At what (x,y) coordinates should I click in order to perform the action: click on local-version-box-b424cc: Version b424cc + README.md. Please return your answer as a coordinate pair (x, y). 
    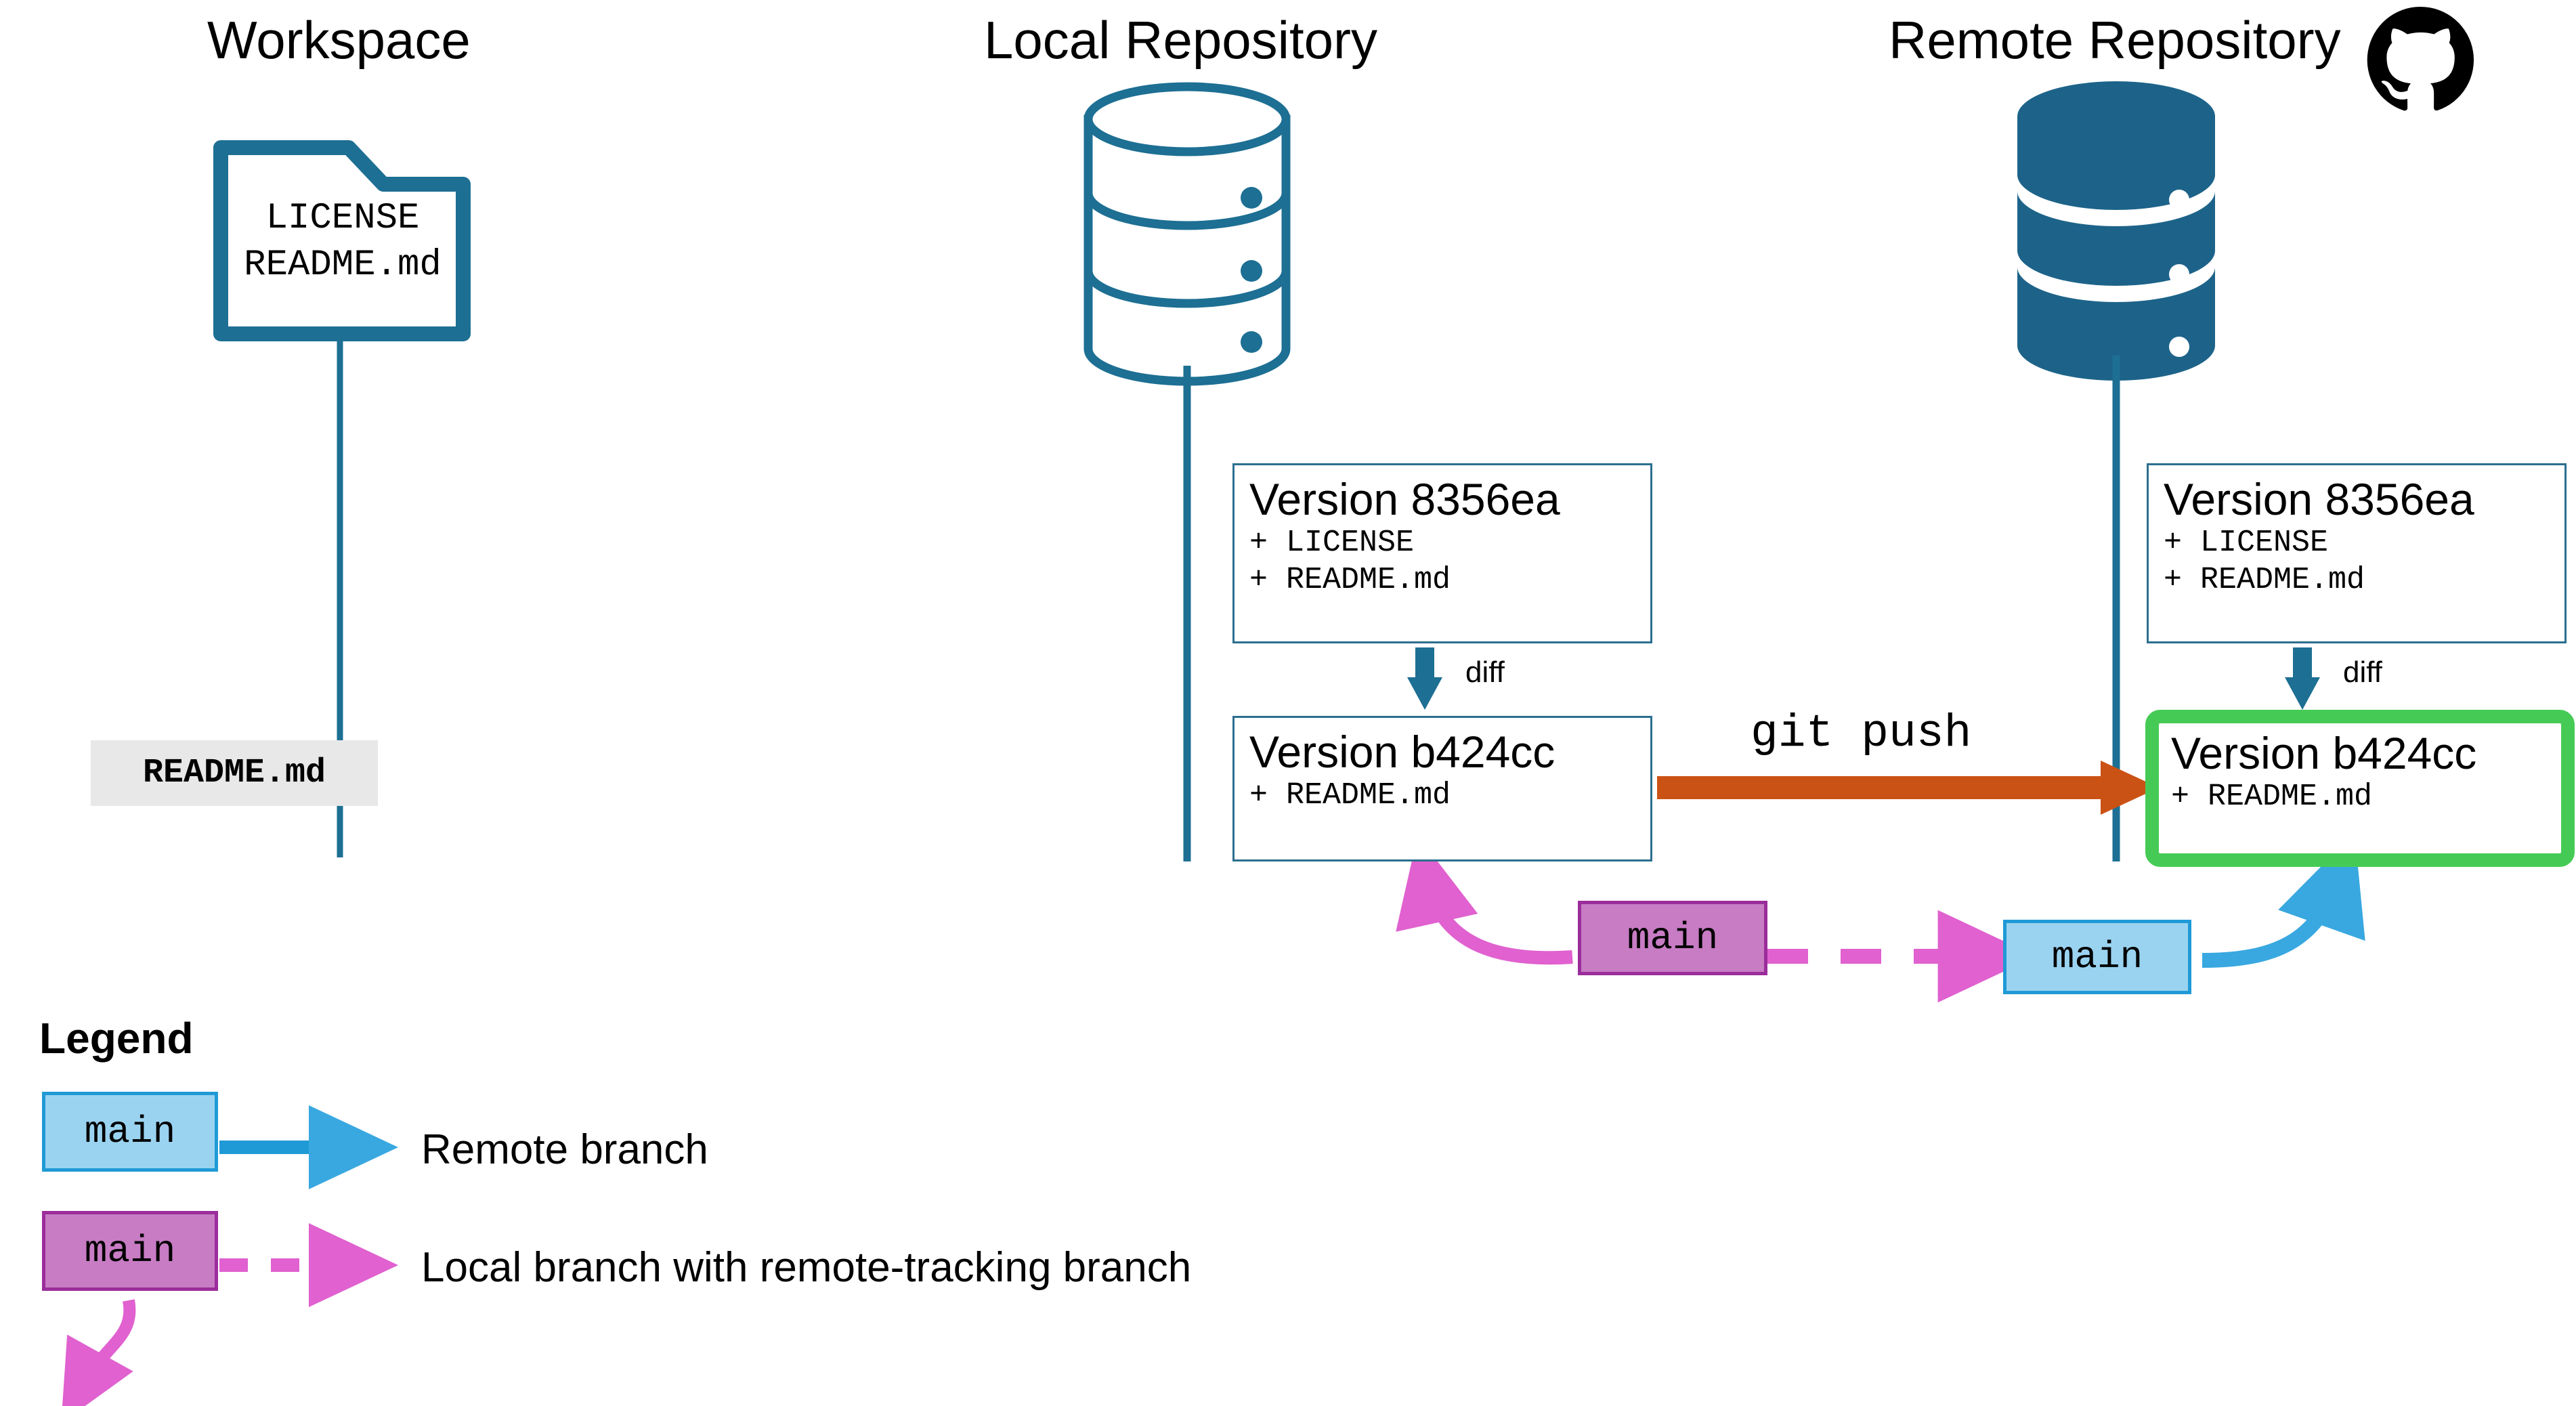
    Looking at the image, I should click on (1442, 788).